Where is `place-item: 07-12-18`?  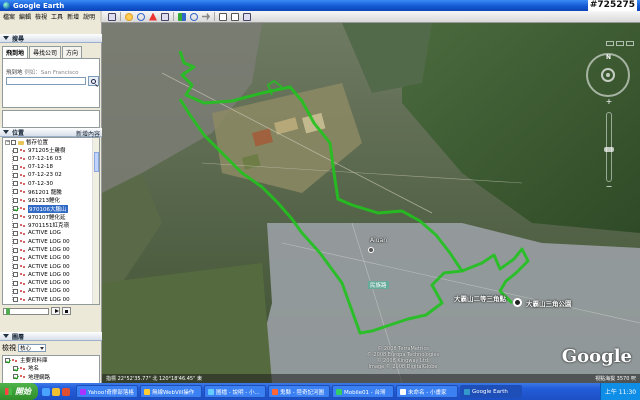
place-item: 07-12-18 is located at coordinates (51, 167).